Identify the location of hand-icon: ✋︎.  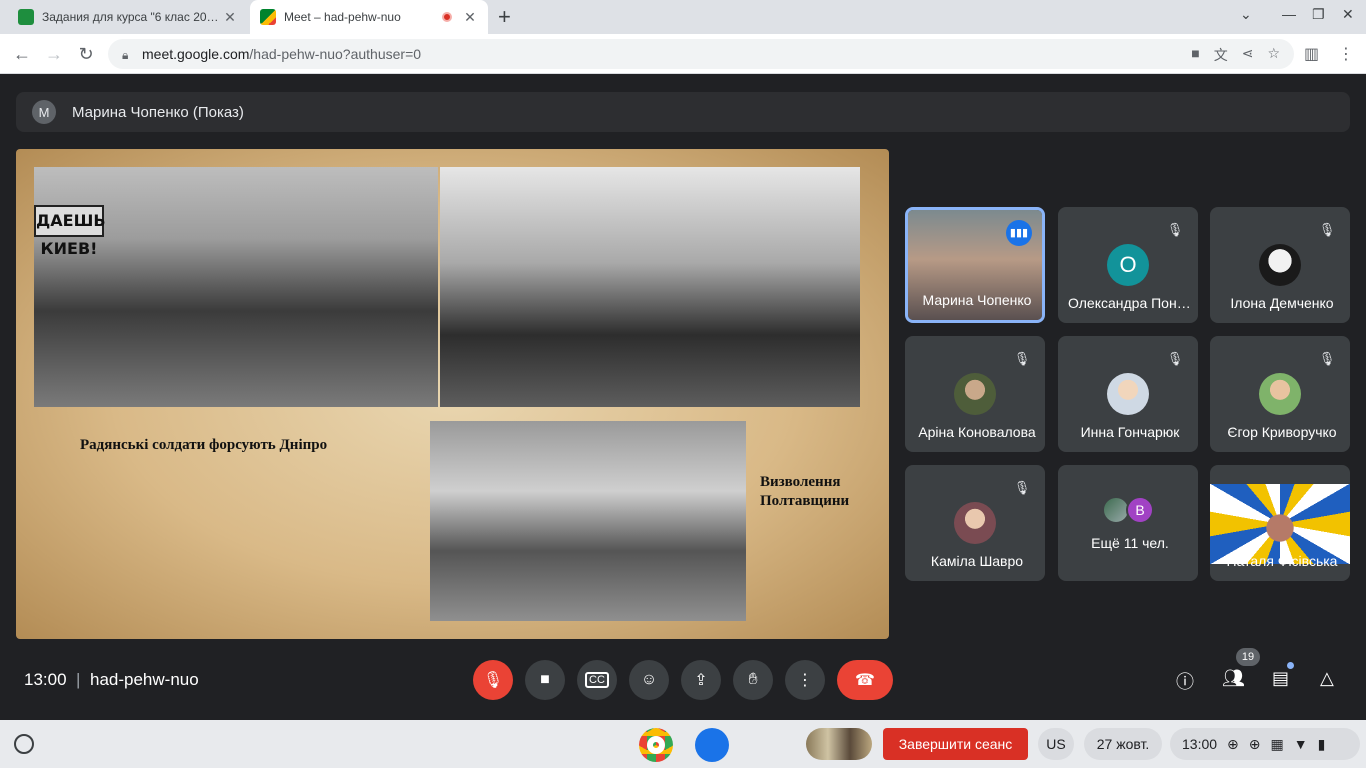
(753, 679).